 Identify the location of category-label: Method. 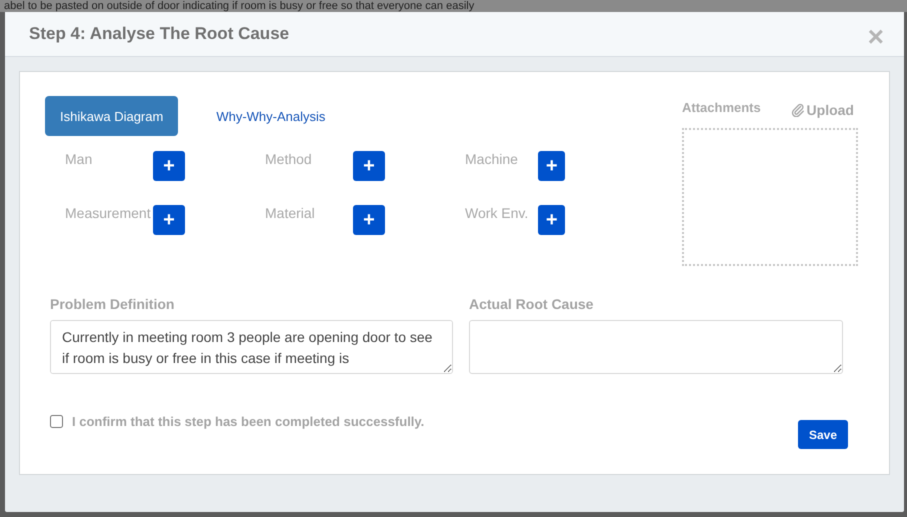
(289, 159).